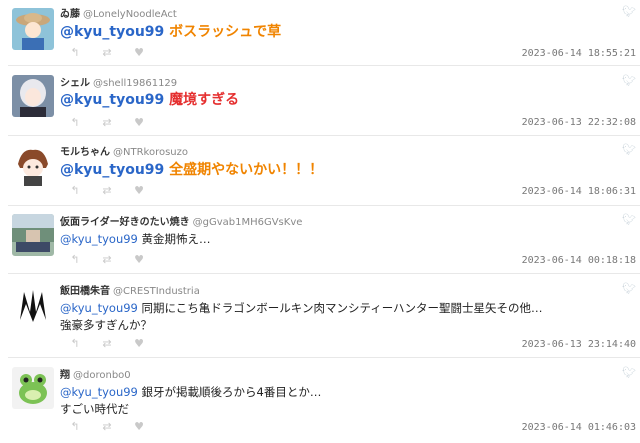 The image size is (640, 443). I want to click on tweet-timestamp: 2023-06-14 01:46:03, so click(579, 427).